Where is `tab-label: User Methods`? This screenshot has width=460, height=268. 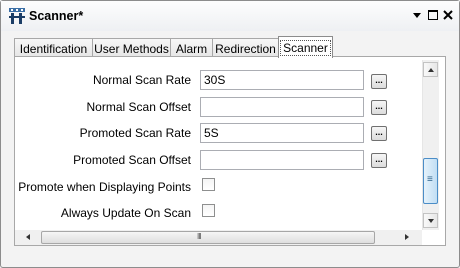
tab-label: User Methods is located at coordinates (131, 49).